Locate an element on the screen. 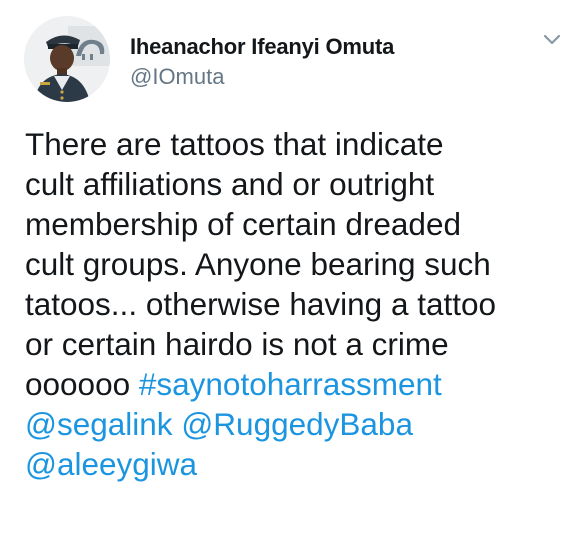  chevron-down-icon is located at coordinates (552, 39).